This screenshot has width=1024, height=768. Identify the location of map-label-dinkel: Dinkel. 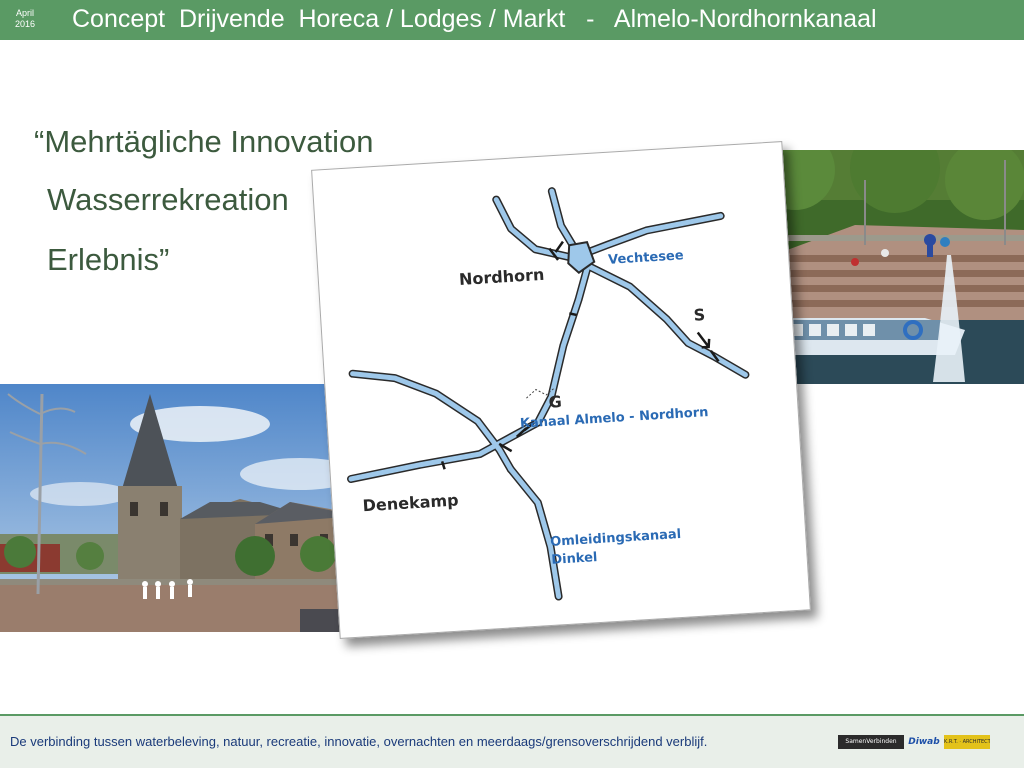
(574, 559).